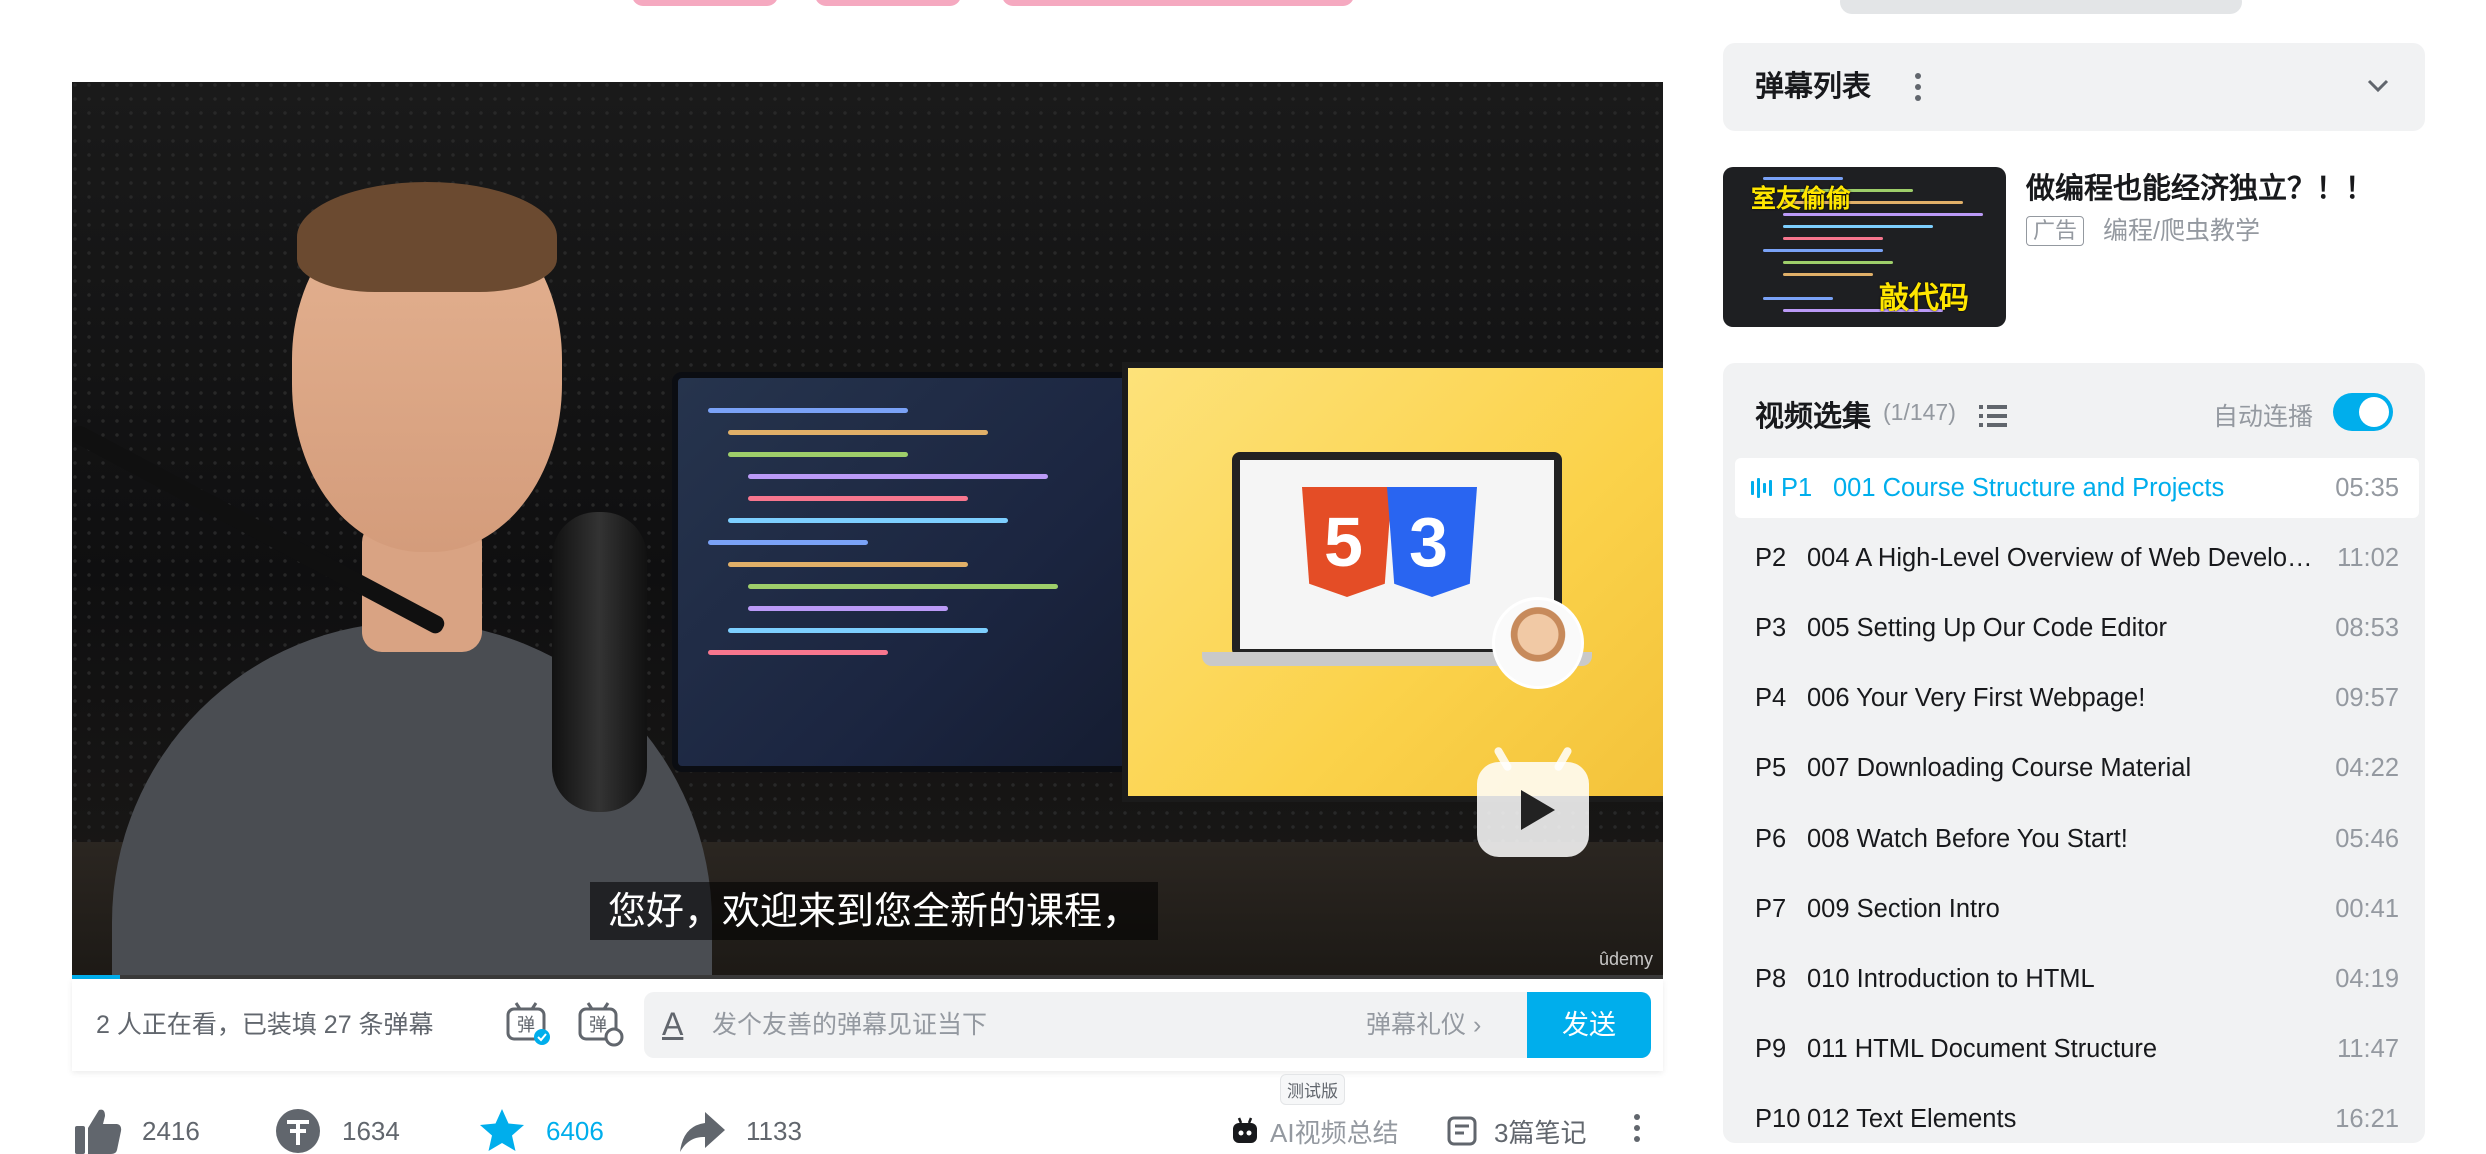 This screenshot has height=1154, width=2486. What do you see at coordinates (2367, 1119) in the screenshot?
I see `episode-duration: 16:21` at bounding box center [2367, 1119].